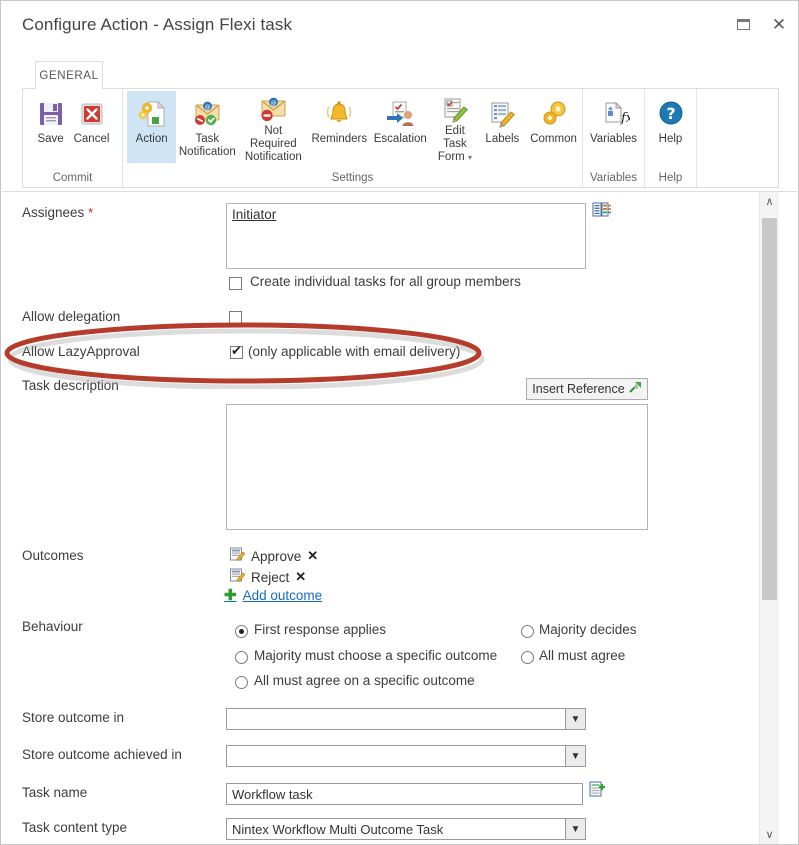 The width and height of the screenshot is (799, 845). What do you see at coordinates (625, 118) in the screenshot?
I see `svg-text: fx` at bounding box center [625, 118].